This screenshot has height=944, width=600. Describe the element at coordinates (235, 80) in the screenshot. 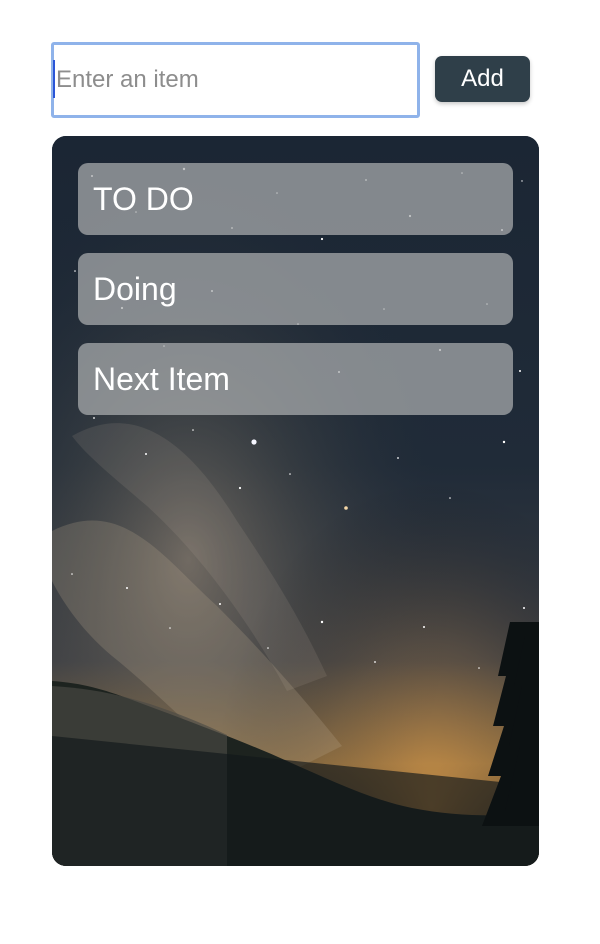

I see `item-input` at that location.